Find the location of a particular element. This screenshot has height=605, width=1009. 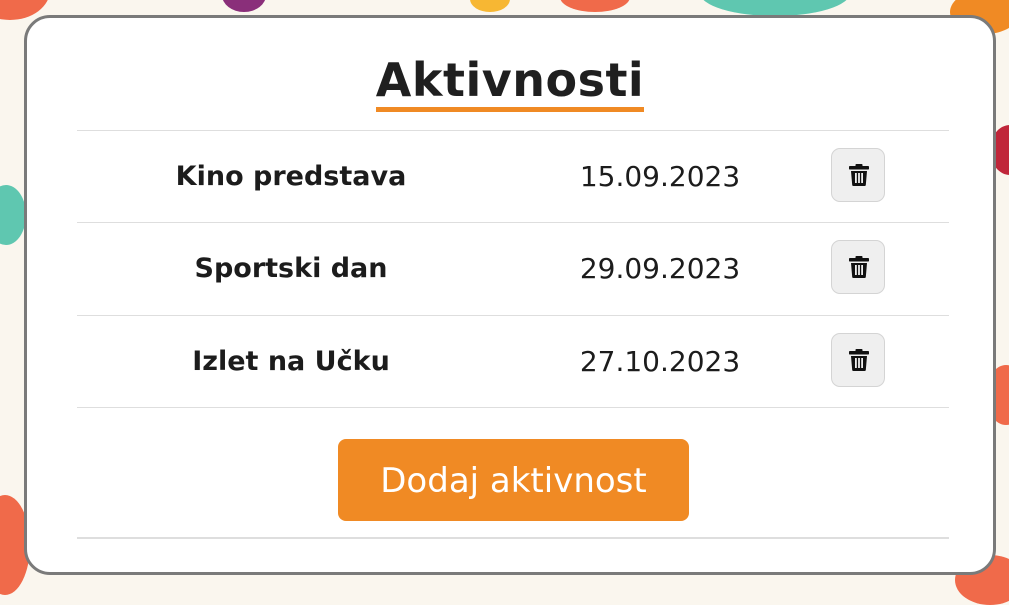

page-title: Aktivnosti is located at coordinates (510, 81).